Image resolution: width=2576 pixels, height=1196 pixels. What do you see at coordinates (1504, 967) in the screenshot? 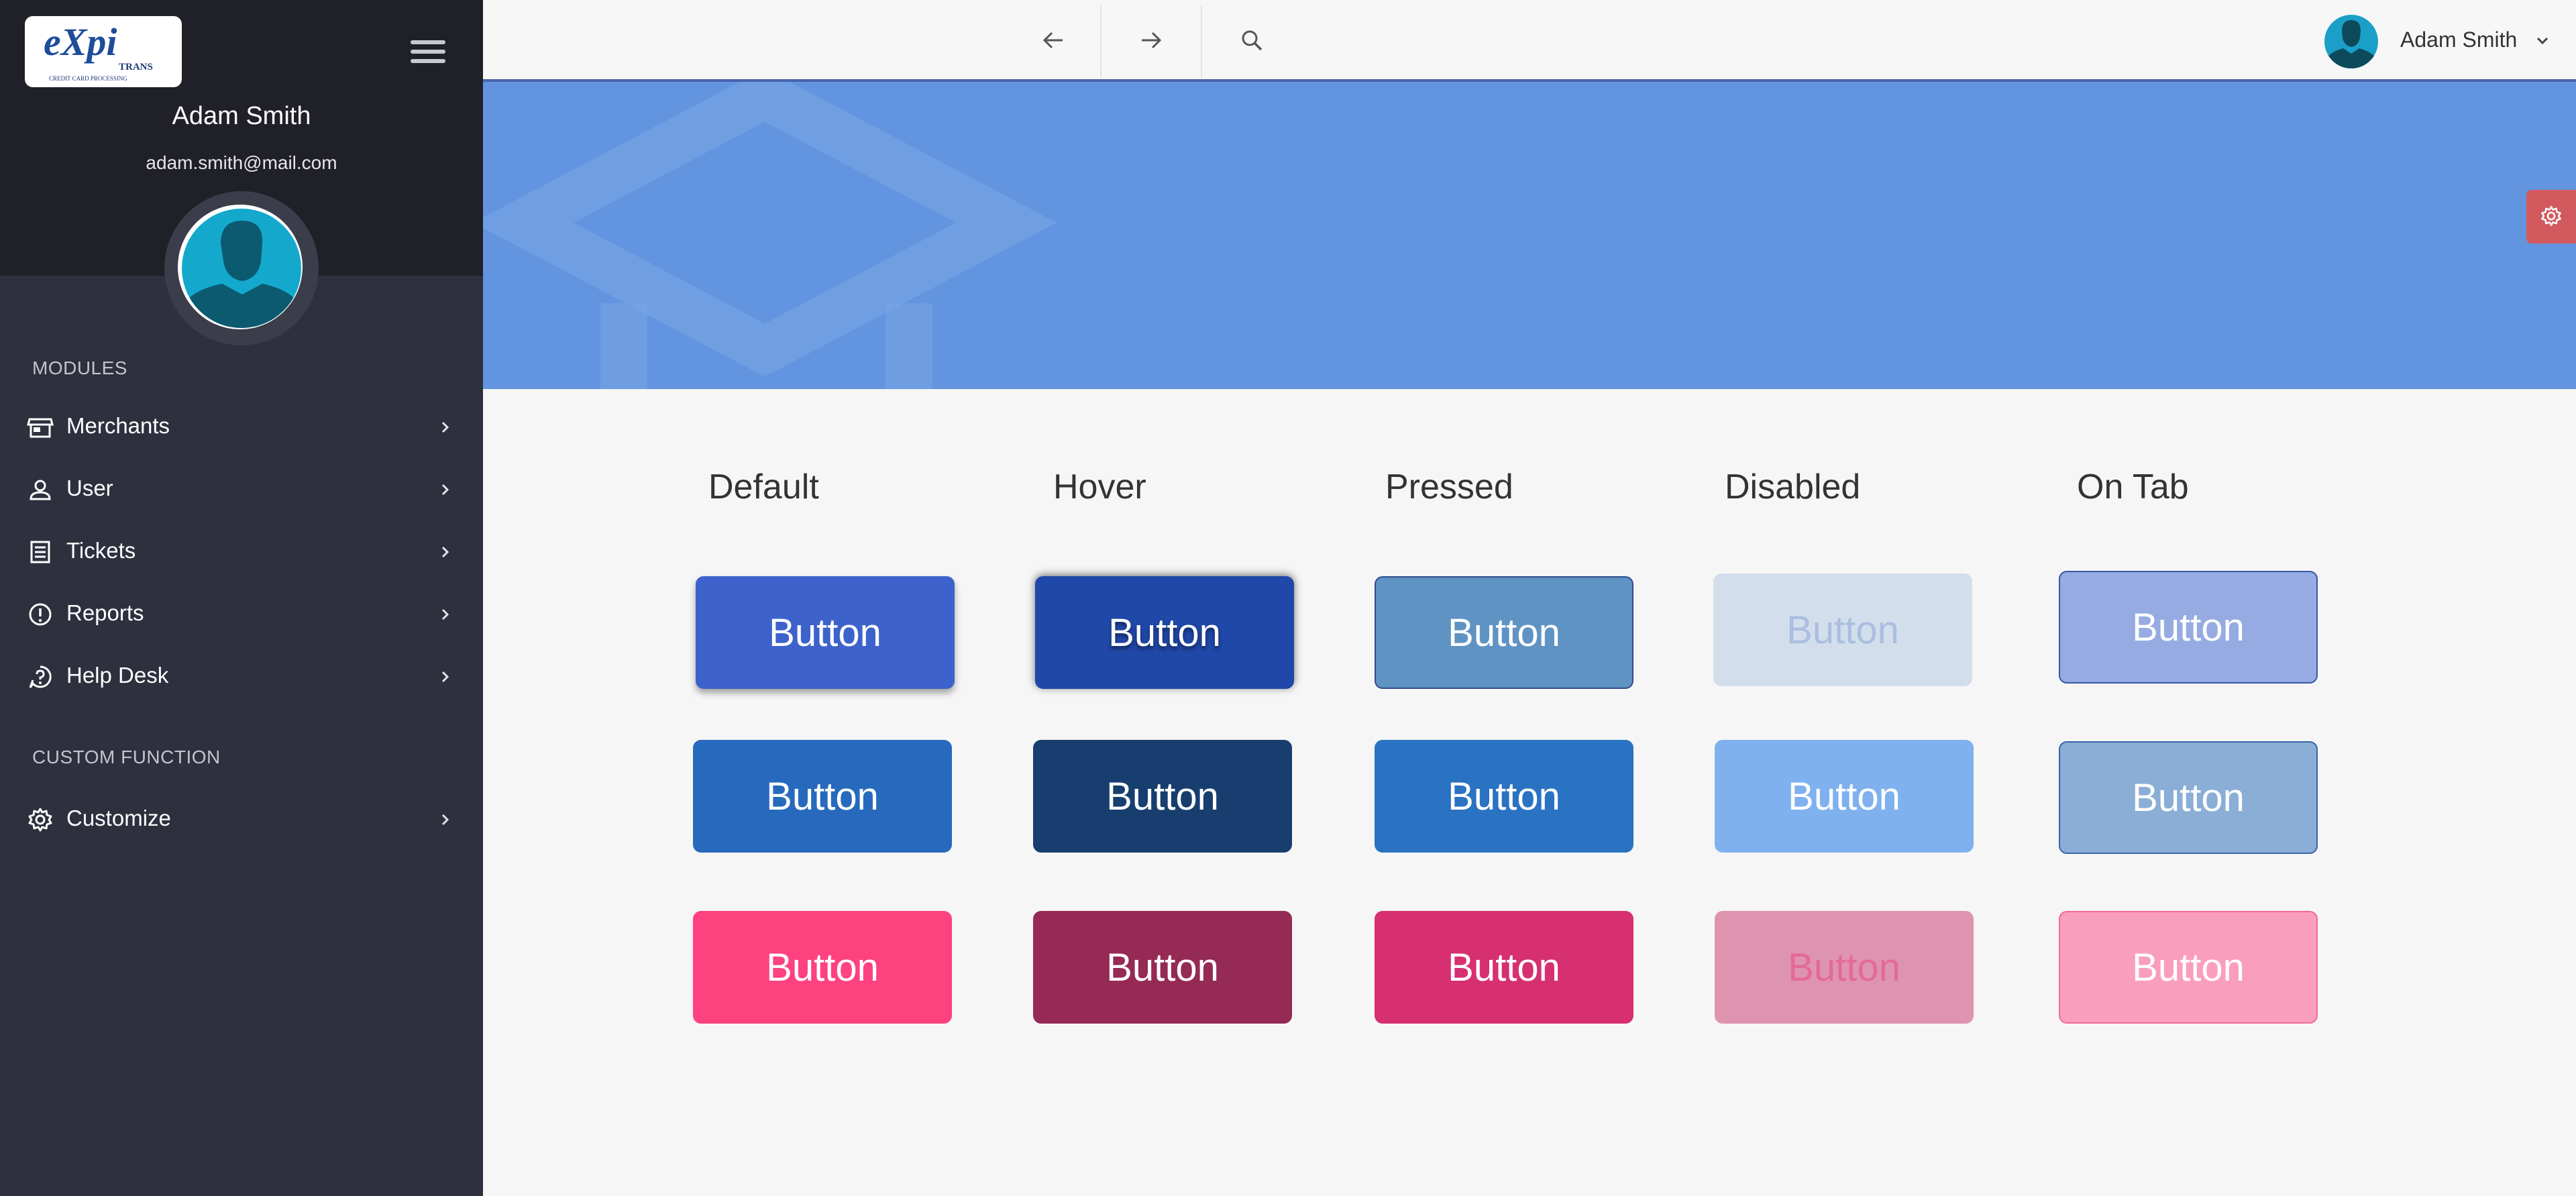
I see `button-pink-pressed: Button` at bounding box center [1504, 967].